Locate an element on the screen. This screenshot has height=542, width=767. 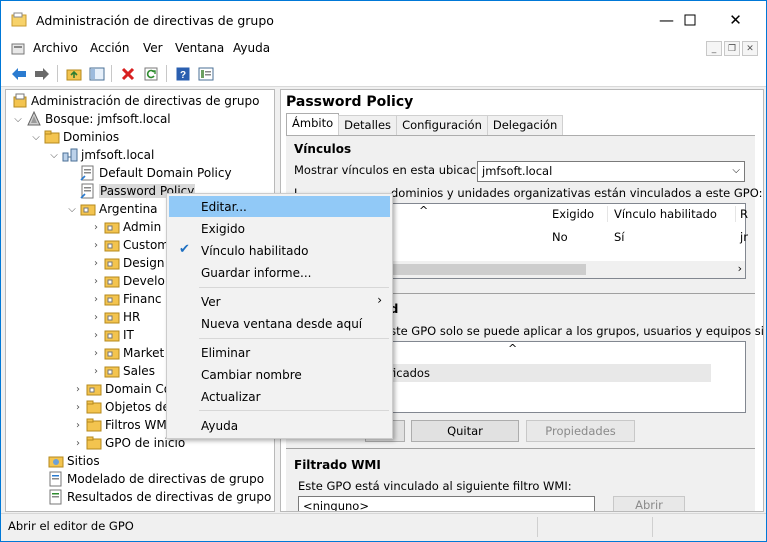
tree-item-gpo-objects: › Objetos de is located at coordinates (121, 407).